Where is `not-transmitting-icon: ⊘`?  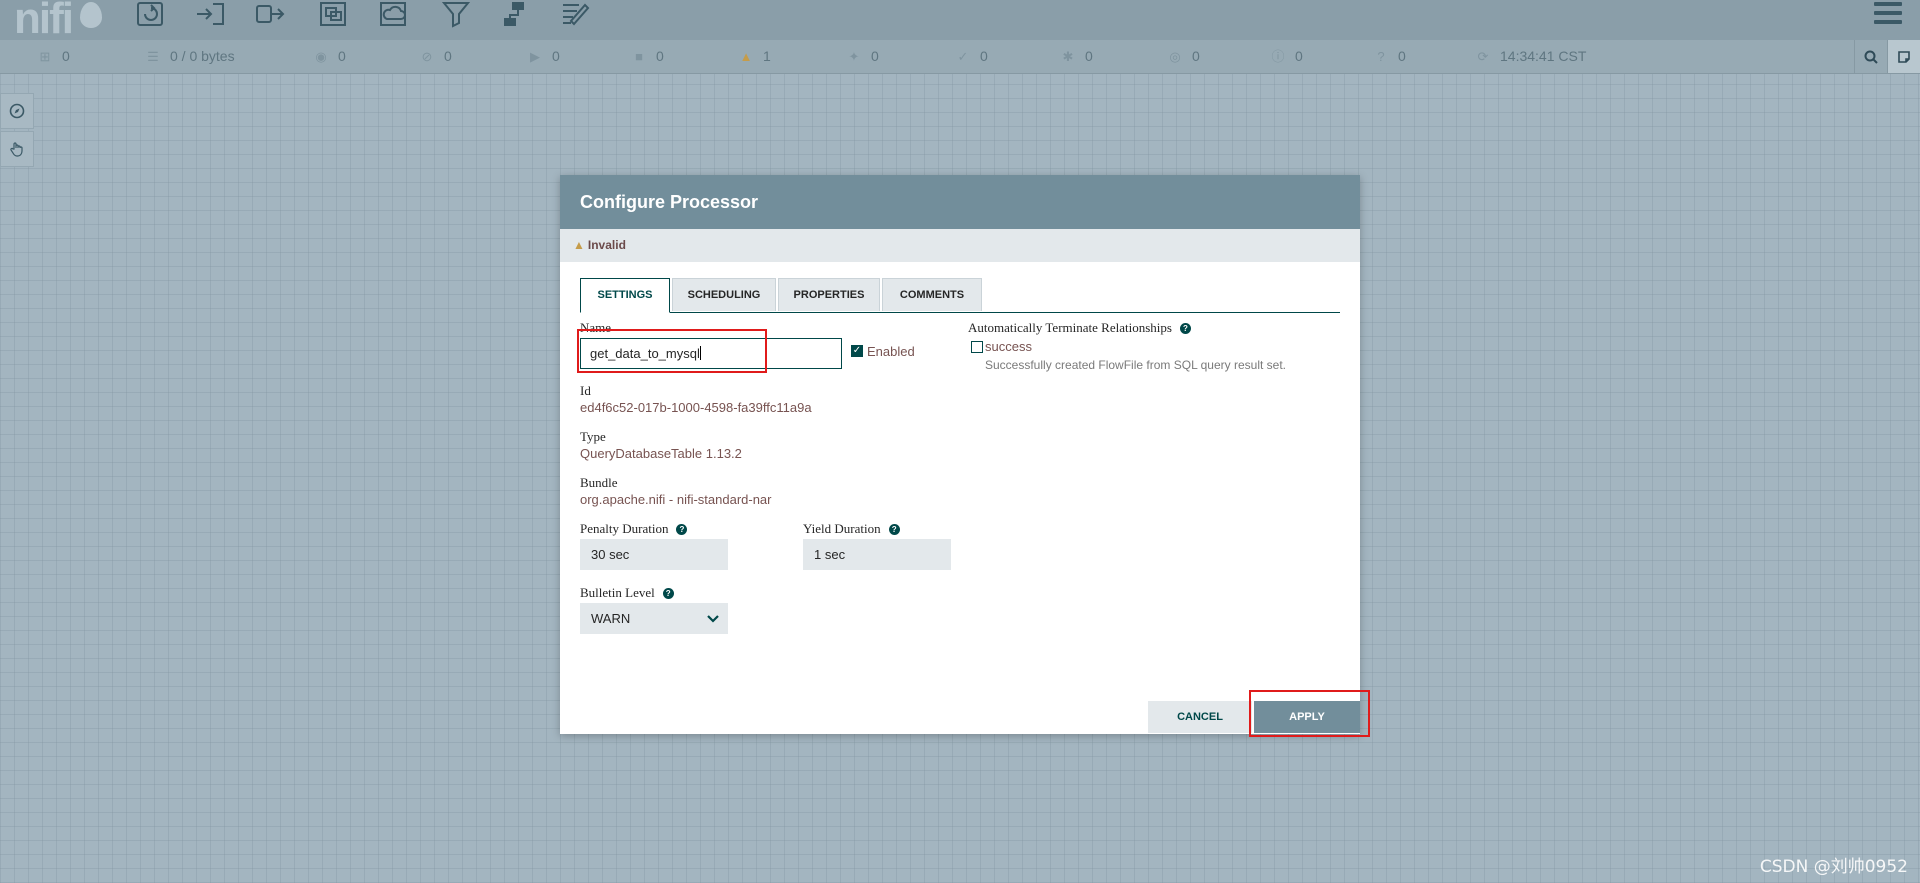
not-transmitting-icon: ⊘ is located at coordinates (427, 56).